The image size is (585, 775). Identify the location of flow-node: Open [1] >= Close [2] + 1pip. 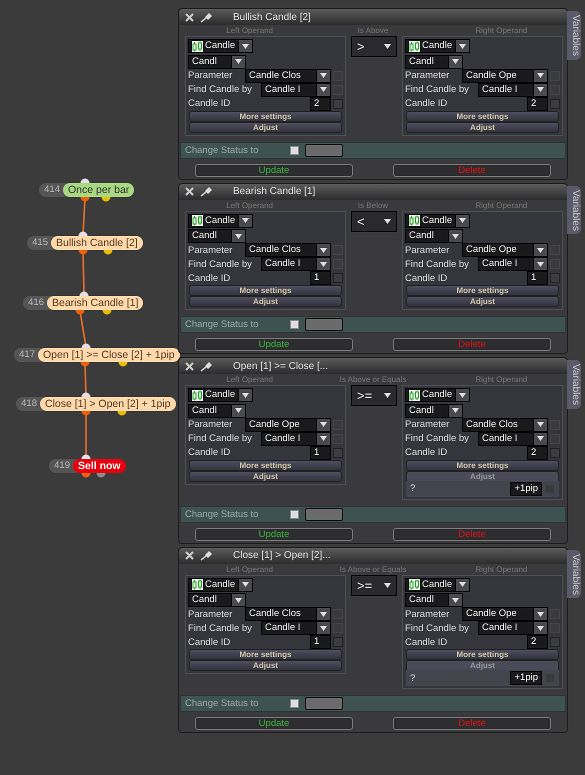
(109, 355).